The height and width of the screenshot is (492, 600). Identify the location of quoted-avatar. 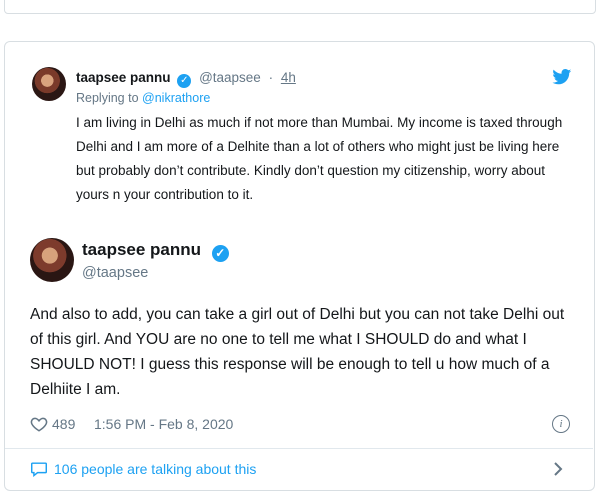
(49, 84).